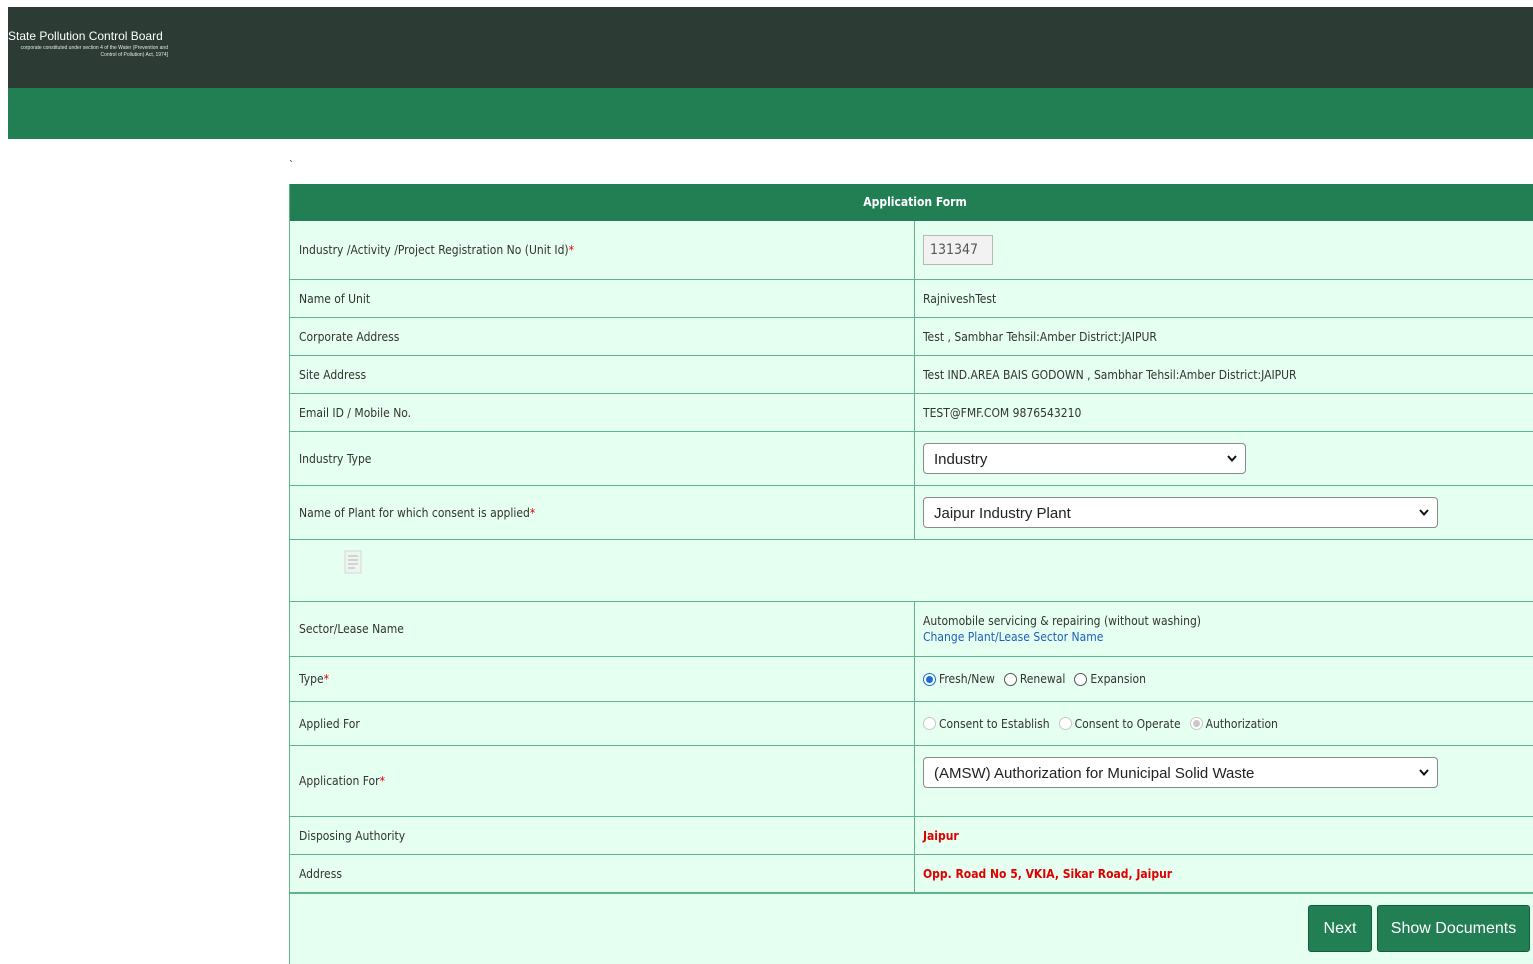  Describe the element at coordinates (1065, 723) in the screenshot. I see `applied-radio-operate` at that location.